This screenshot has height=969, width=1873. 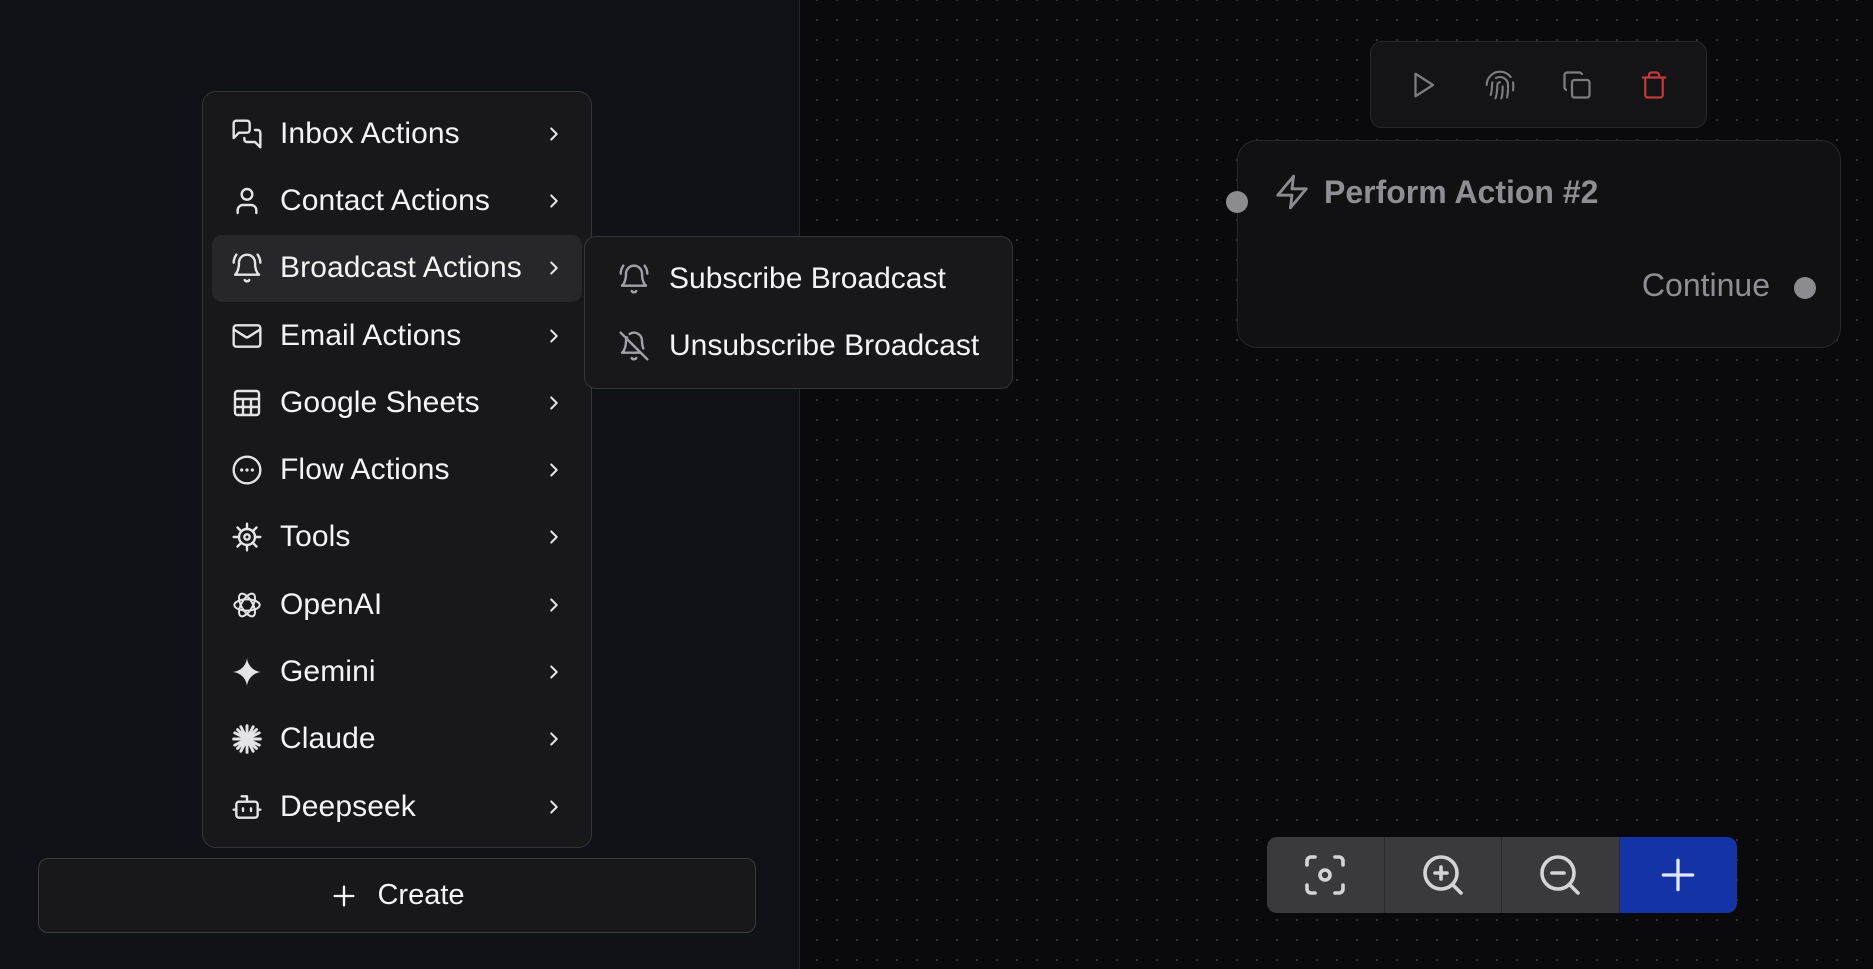 What do you see at coordinates (348, 806) in the screenshot?
I see `menu-item-label: Deepseek` at bounding box center [348, 806].